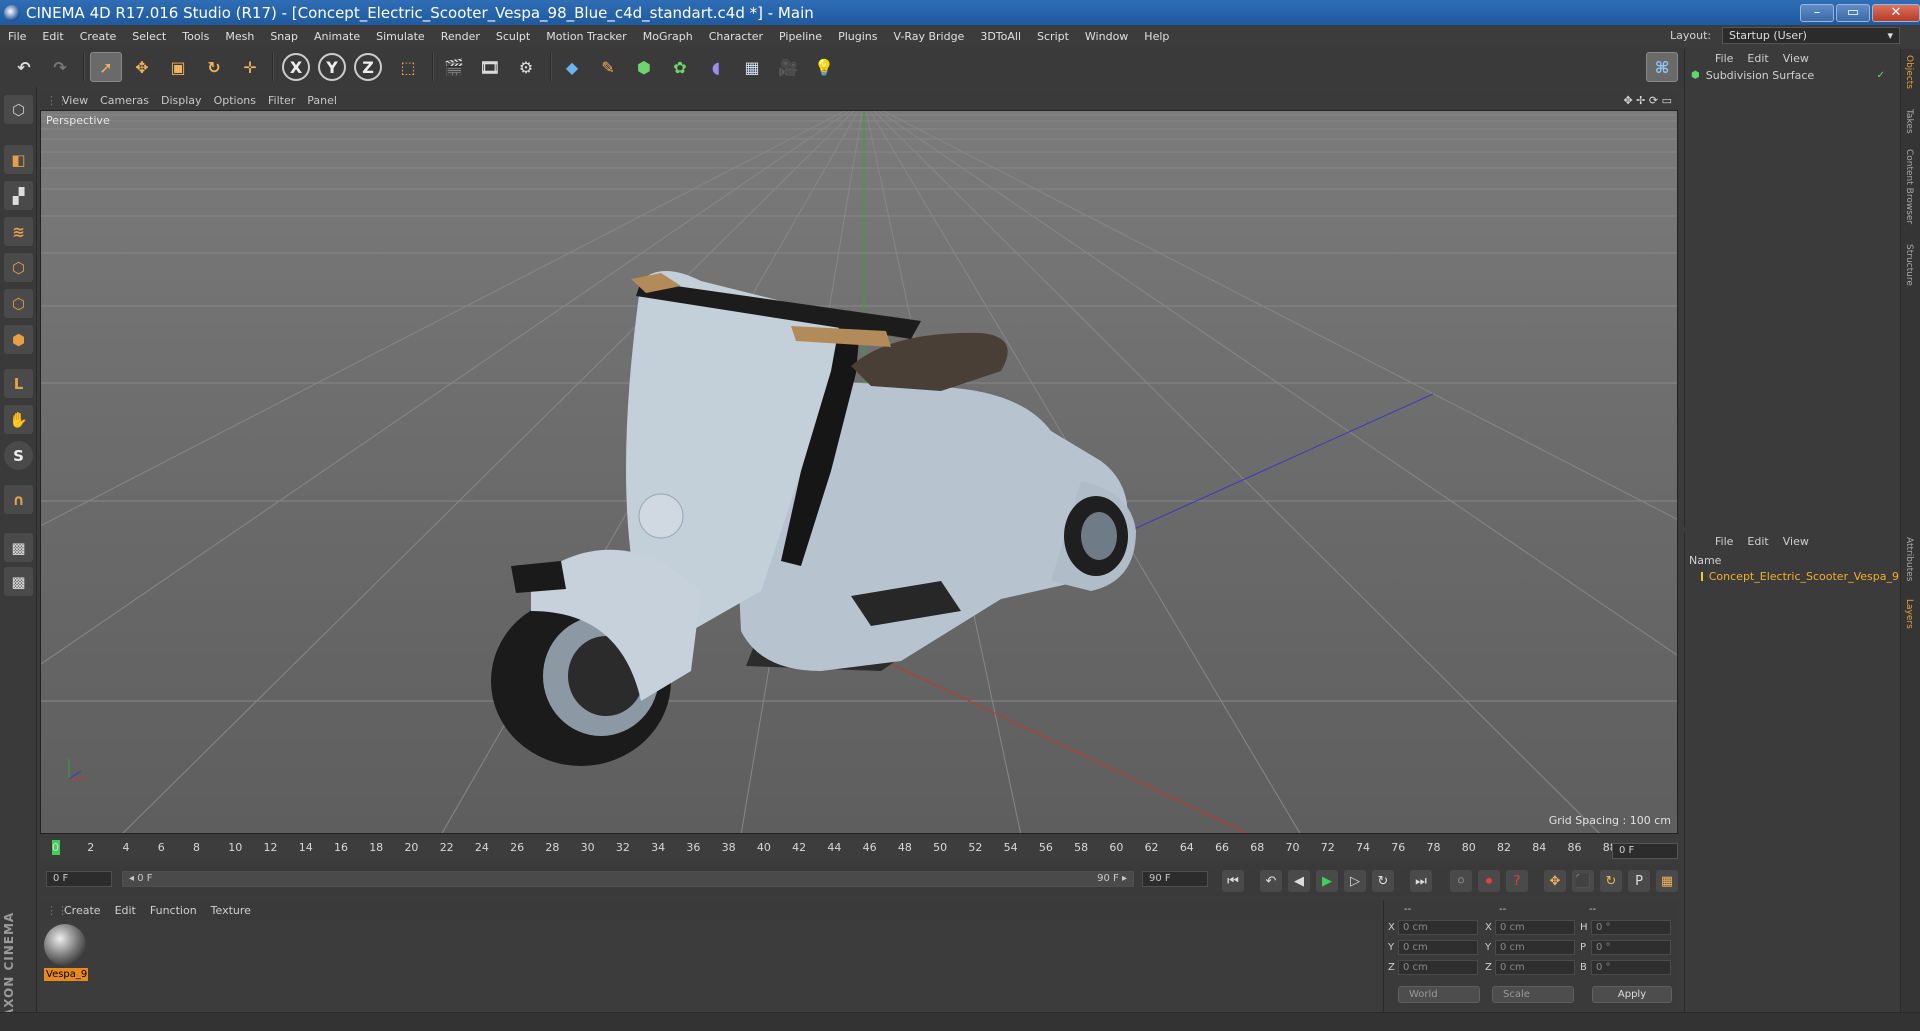 Image resolution: width=1920 pixels, height=1031 pixels. What do you see at coordinates (149, 36) in the screenshot?
I see `menu-select: Select` at bounding box center [149, 36].